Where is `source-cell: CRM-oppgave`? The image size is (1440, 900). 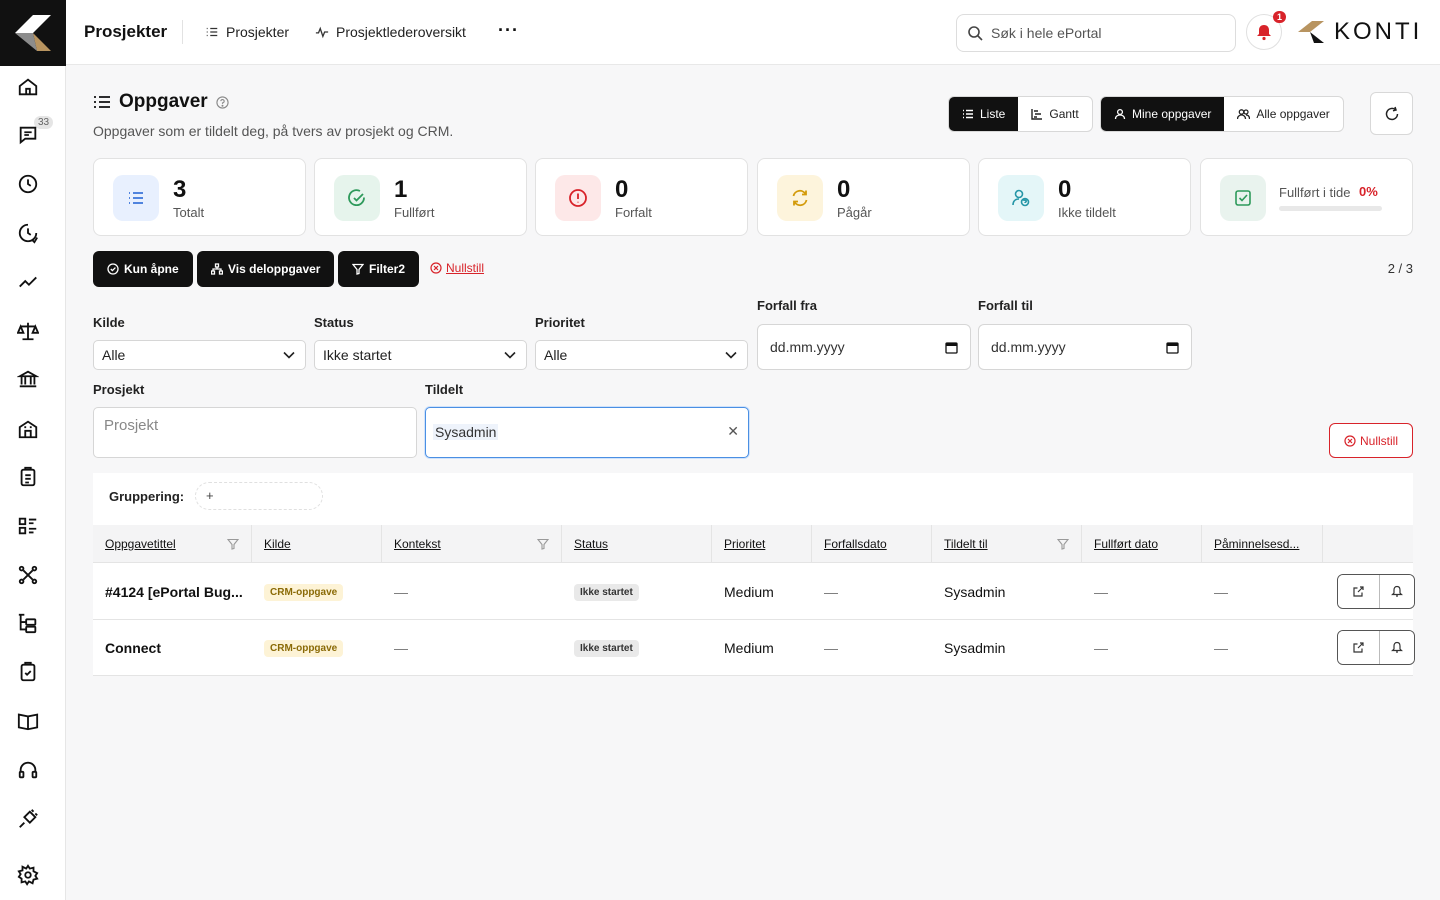
source-cell: CRM-oppgave is located at coordinates (304, 592).